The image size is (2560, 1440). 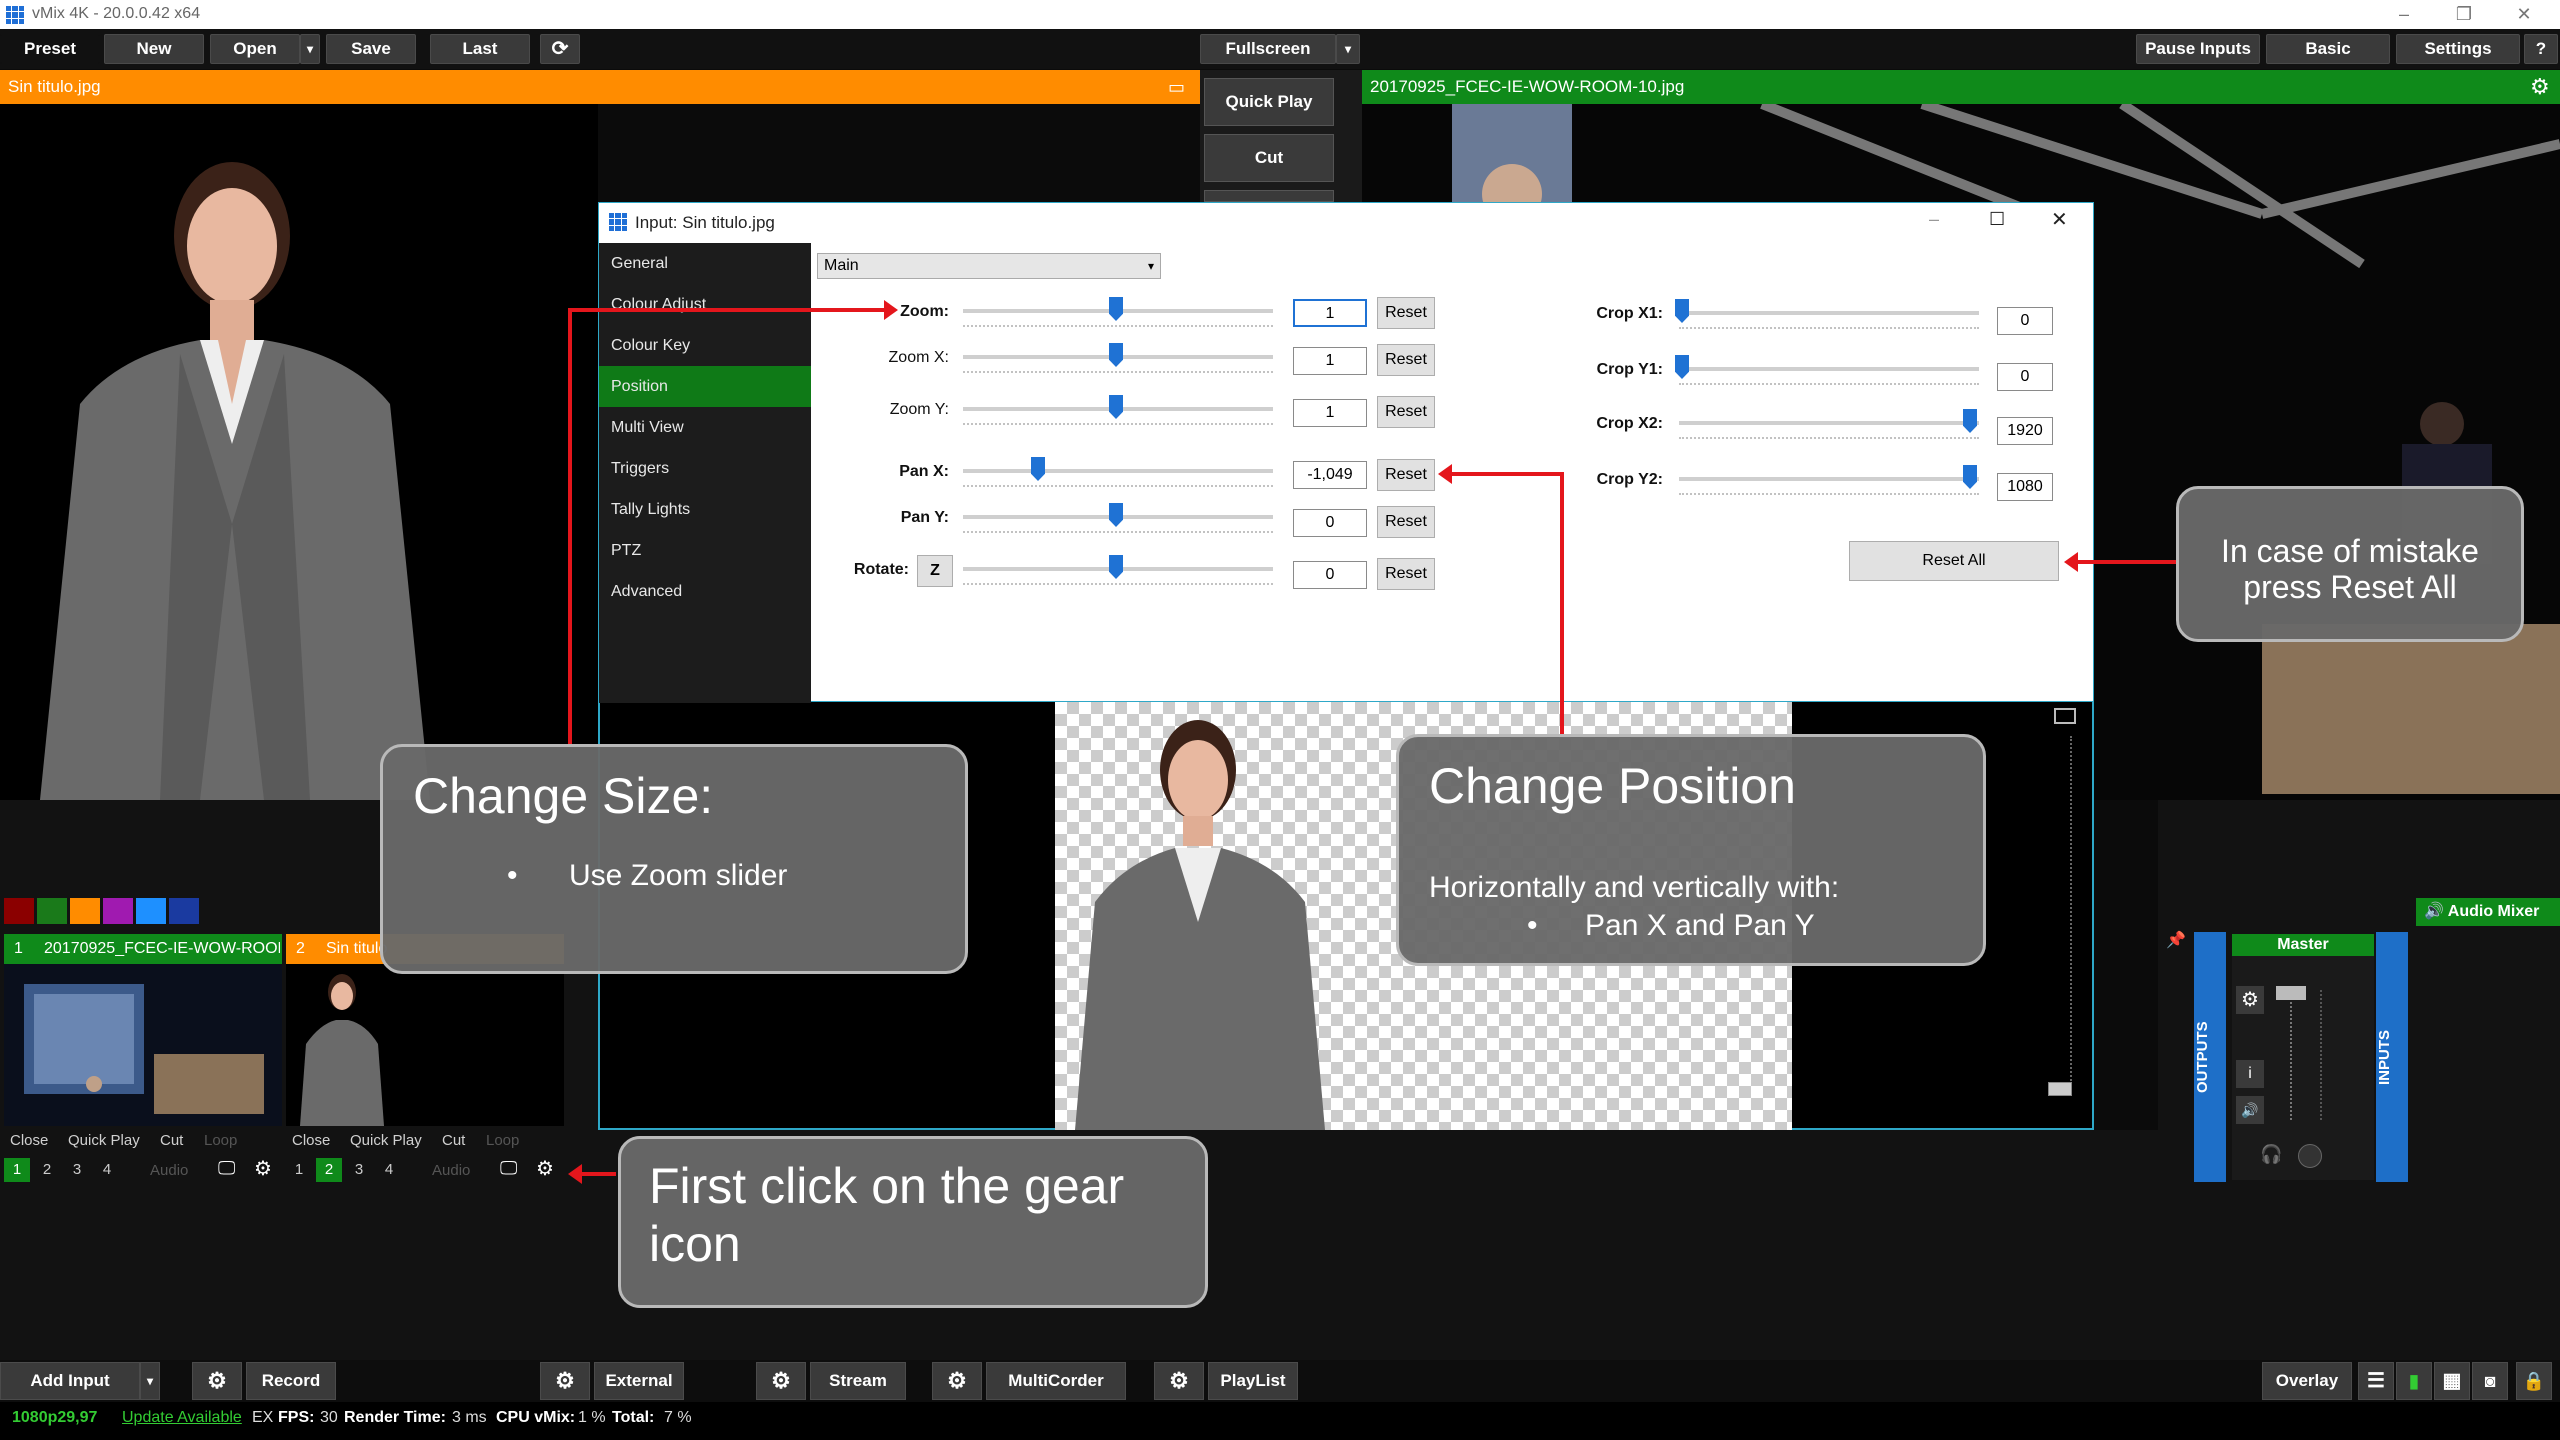 I want to click on nav-advanced: Advanced, so click(x=705, y=591).